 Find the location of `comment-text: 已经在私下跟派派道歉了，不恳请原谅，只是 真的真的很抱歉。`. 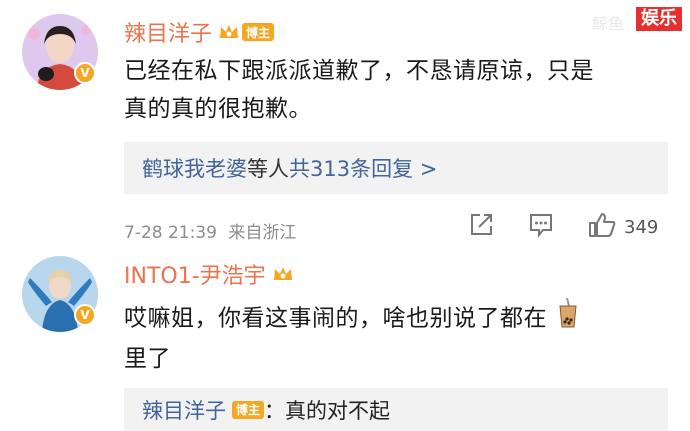

comment-text: 已经在私下跟派派道歉了，不恳请原谅，只是 真的真的很抱歉。 is located at coordinates (359, 90).